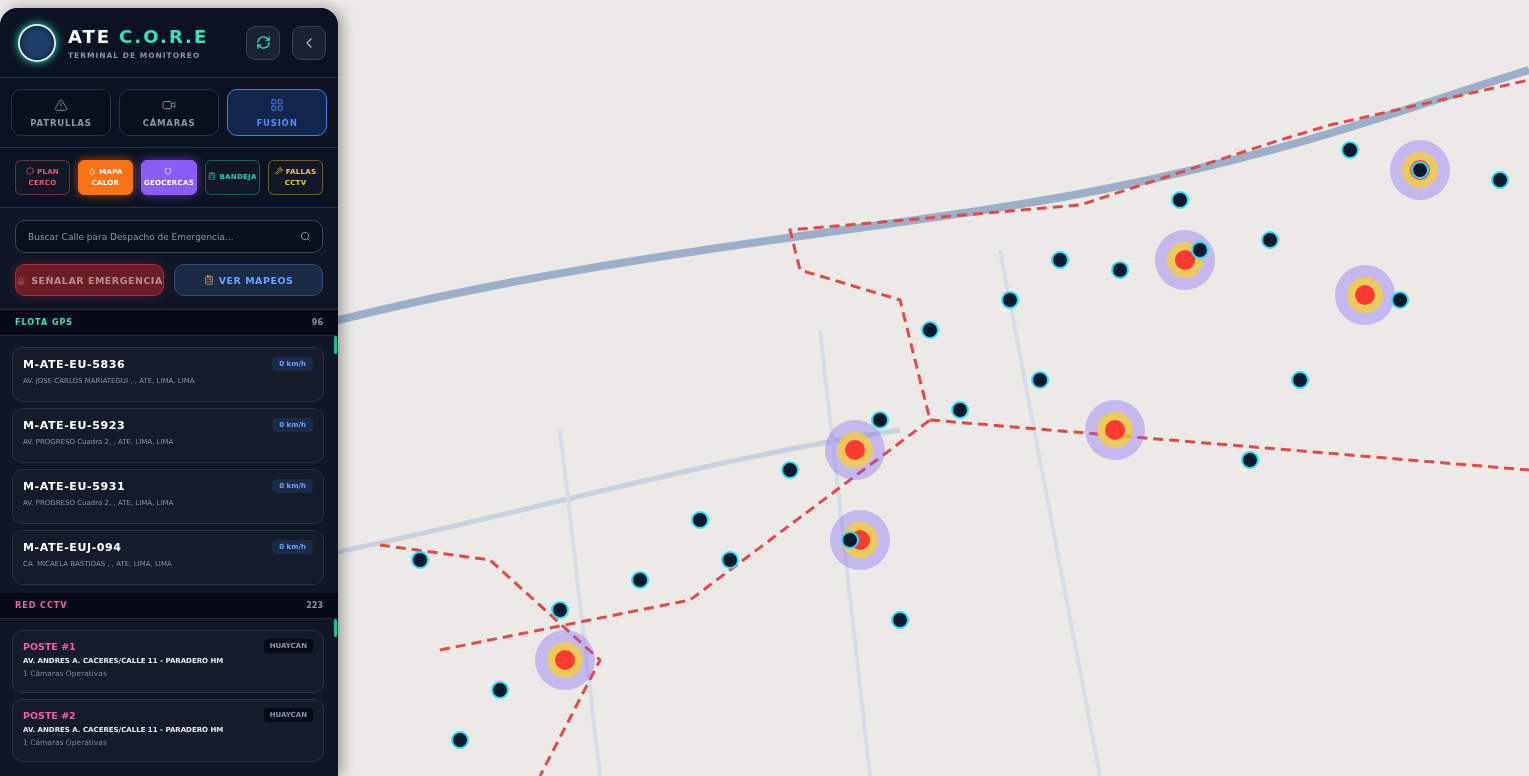 Image resolution: width=1529 pixels, height=776 pixels. I want to click on refresh-icon, so click(263, 42).